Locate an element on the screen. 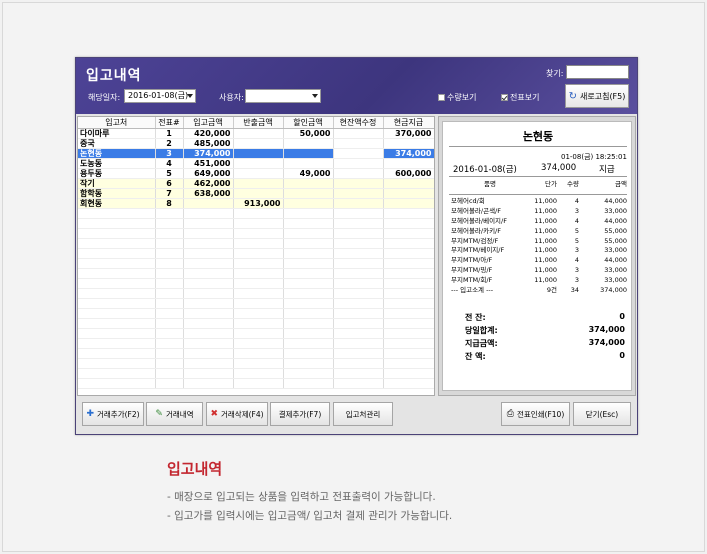  cell-slip: 7 is located at coordinates (169, 193).